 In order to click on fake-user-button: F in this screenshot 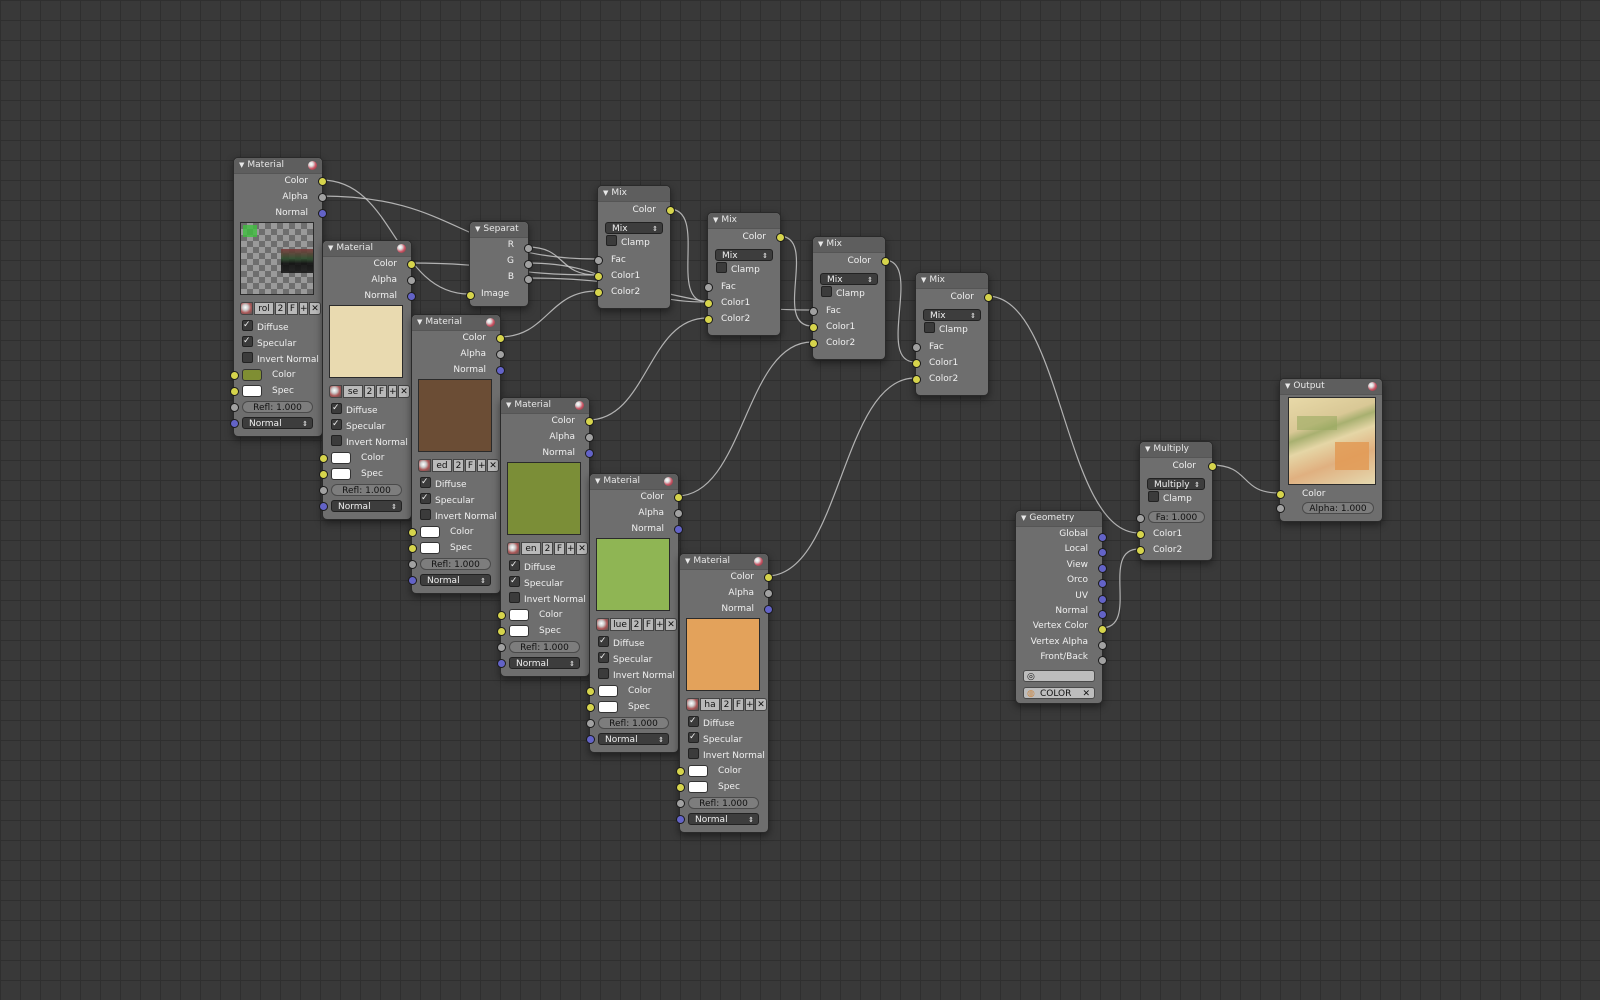, I will do `click(292, 308)`.